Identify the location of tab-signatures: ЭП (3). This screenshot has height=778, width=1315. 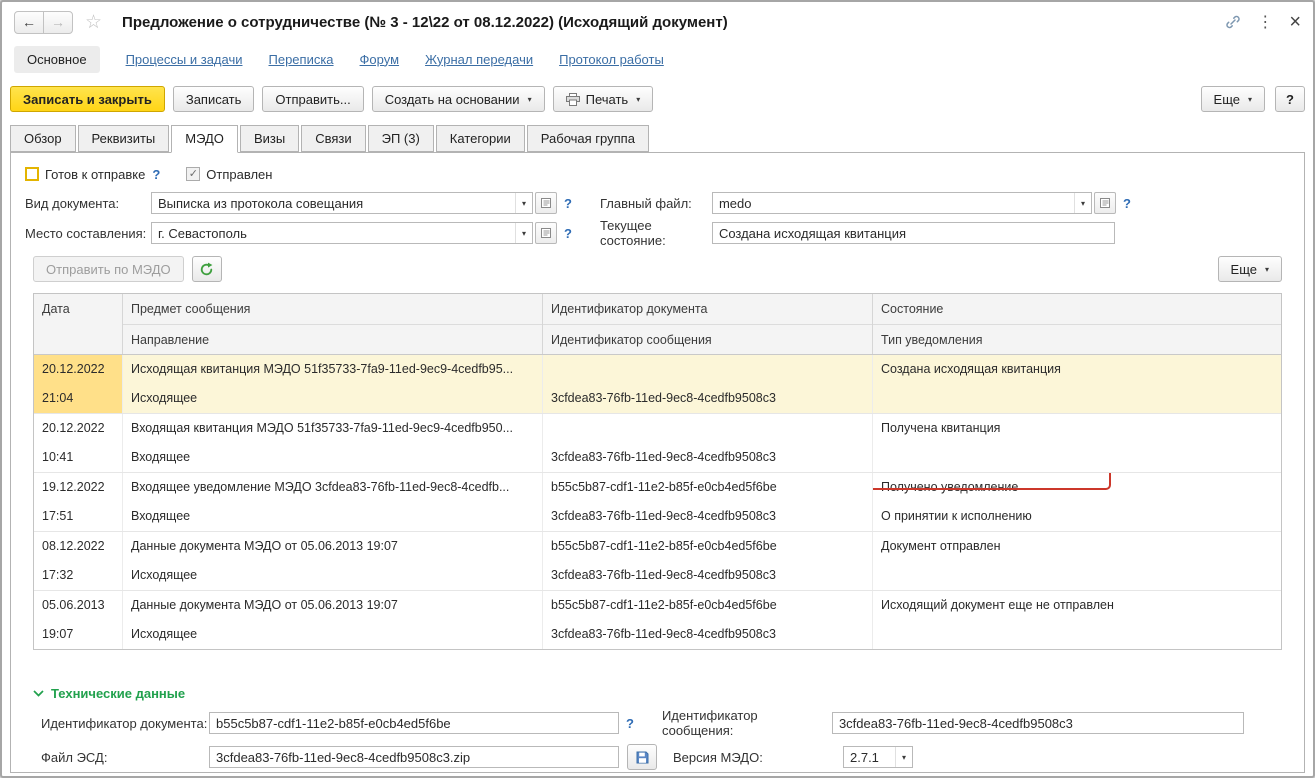
(400, 138).